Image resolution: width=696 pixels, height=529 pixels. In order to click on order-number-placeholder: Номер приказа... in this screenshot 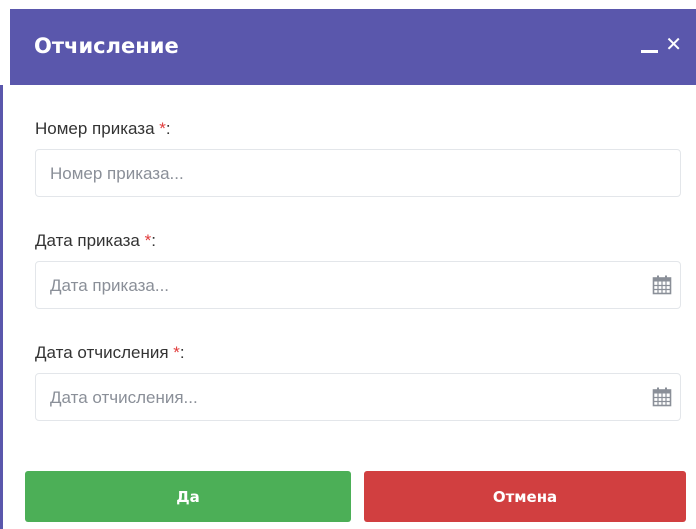, I will do `click(117, 173)`.